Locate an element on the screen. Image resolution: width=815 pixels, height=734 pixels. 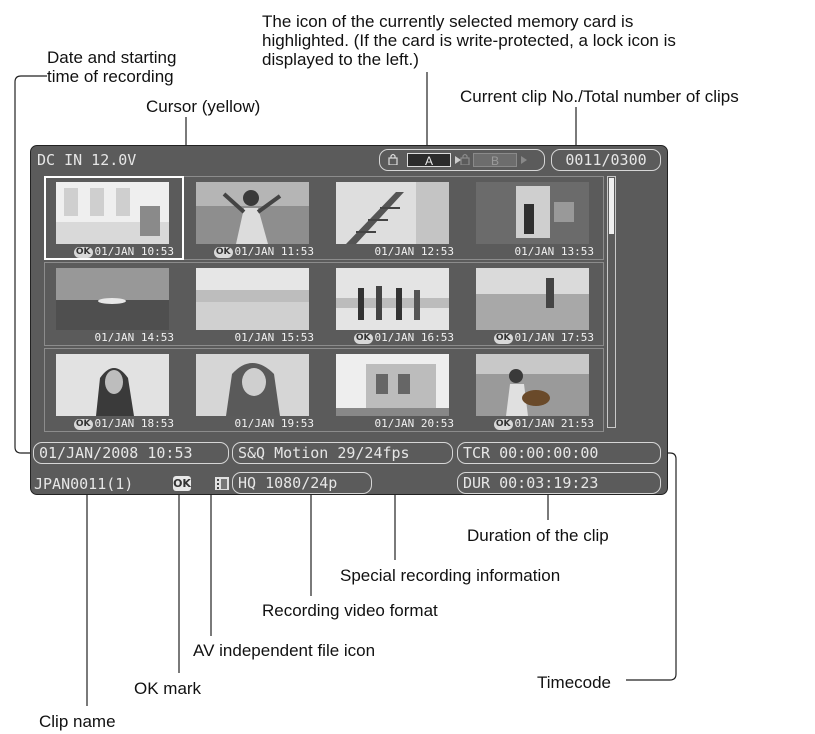
thumbnail-time: 01/JAN 11:53 is located at coordinates (274, 251).